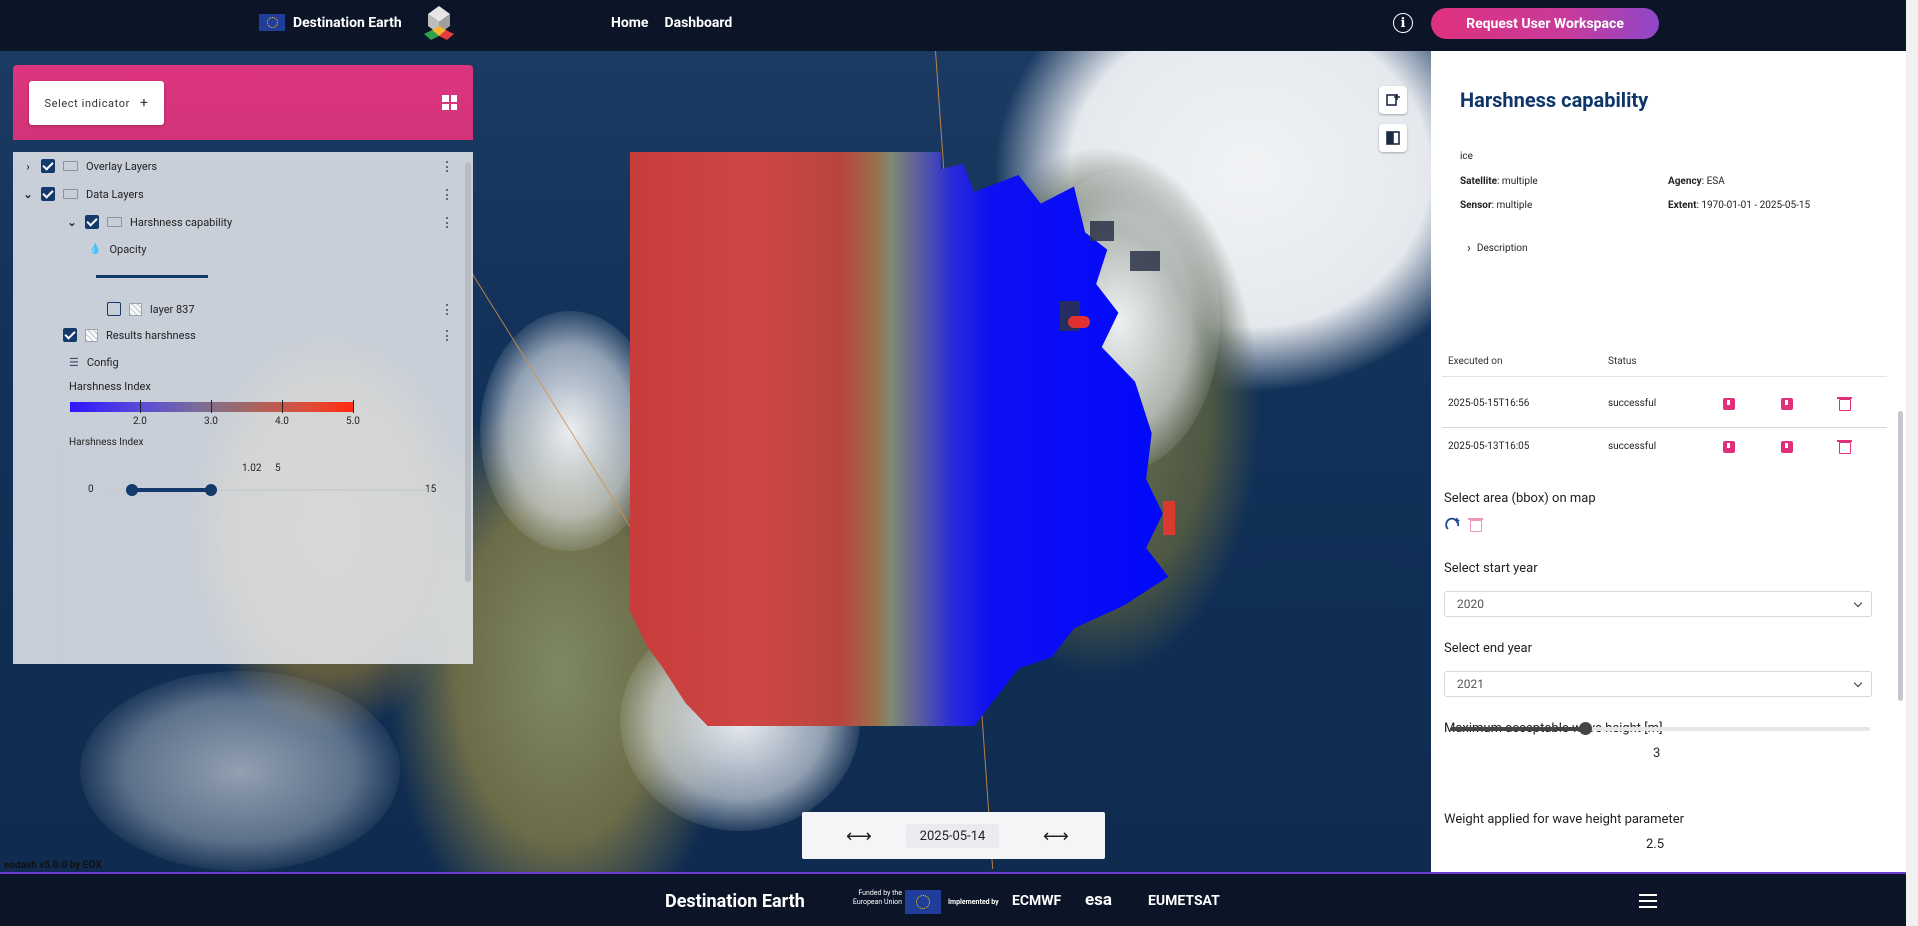  I want to click on eumetsat-logo: EUMETSAT, so click(1184, 901).